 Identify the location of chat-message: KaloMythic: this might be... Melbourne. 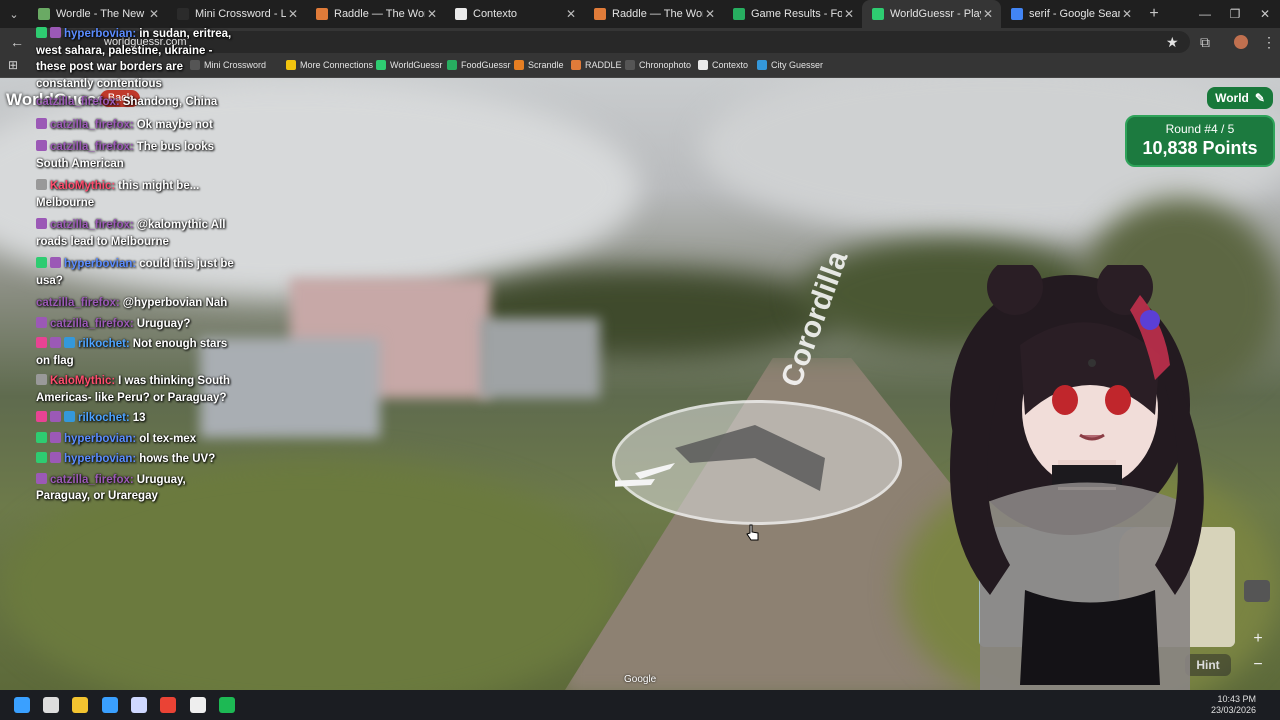
(136, 194).